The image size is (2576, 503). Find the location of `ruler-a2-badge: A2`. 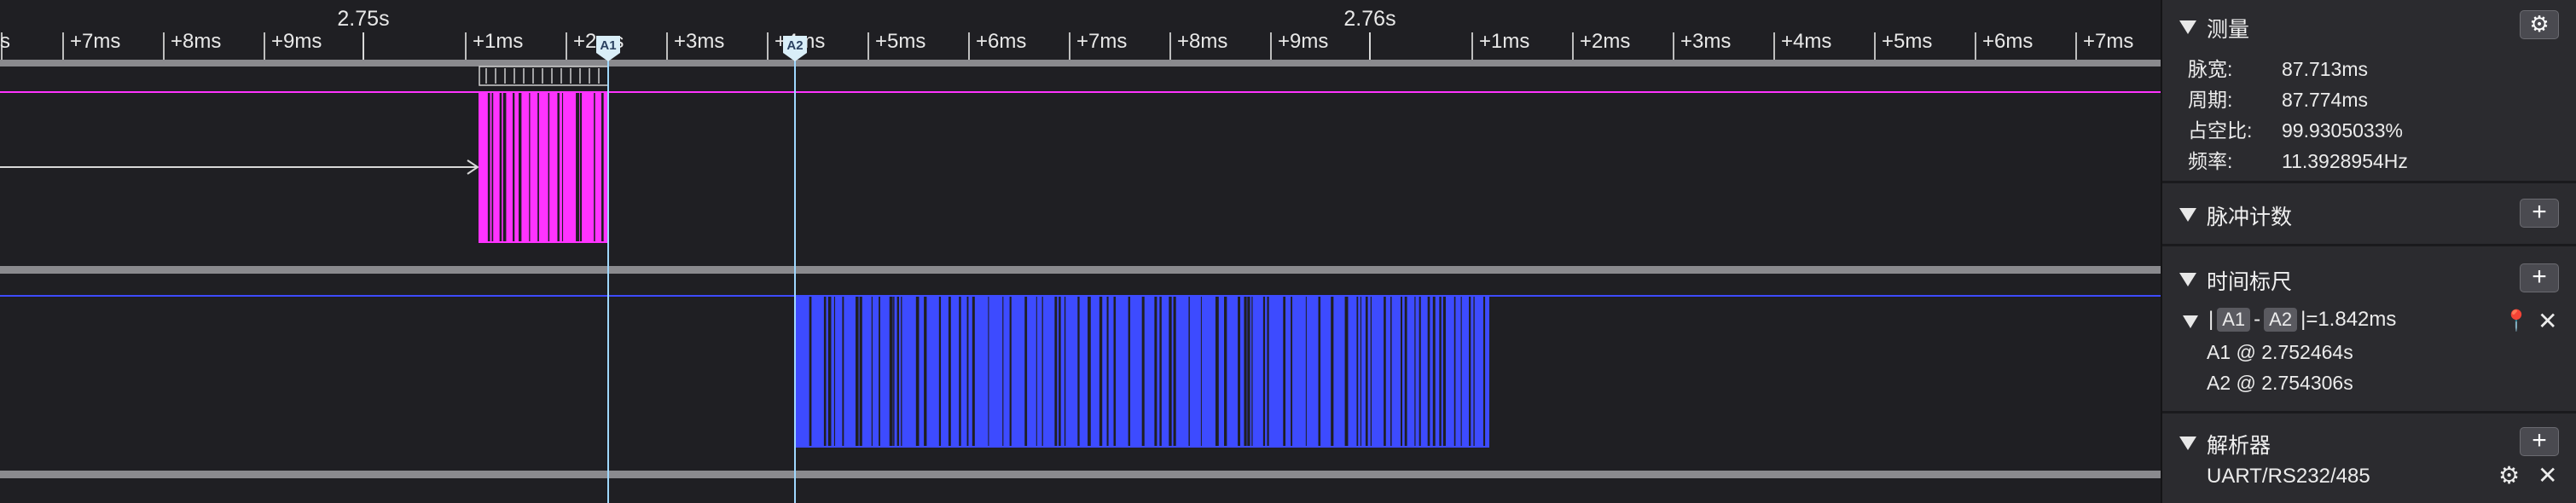

ruler-a2-badge: A2 is located at coordinates (2281, 320).